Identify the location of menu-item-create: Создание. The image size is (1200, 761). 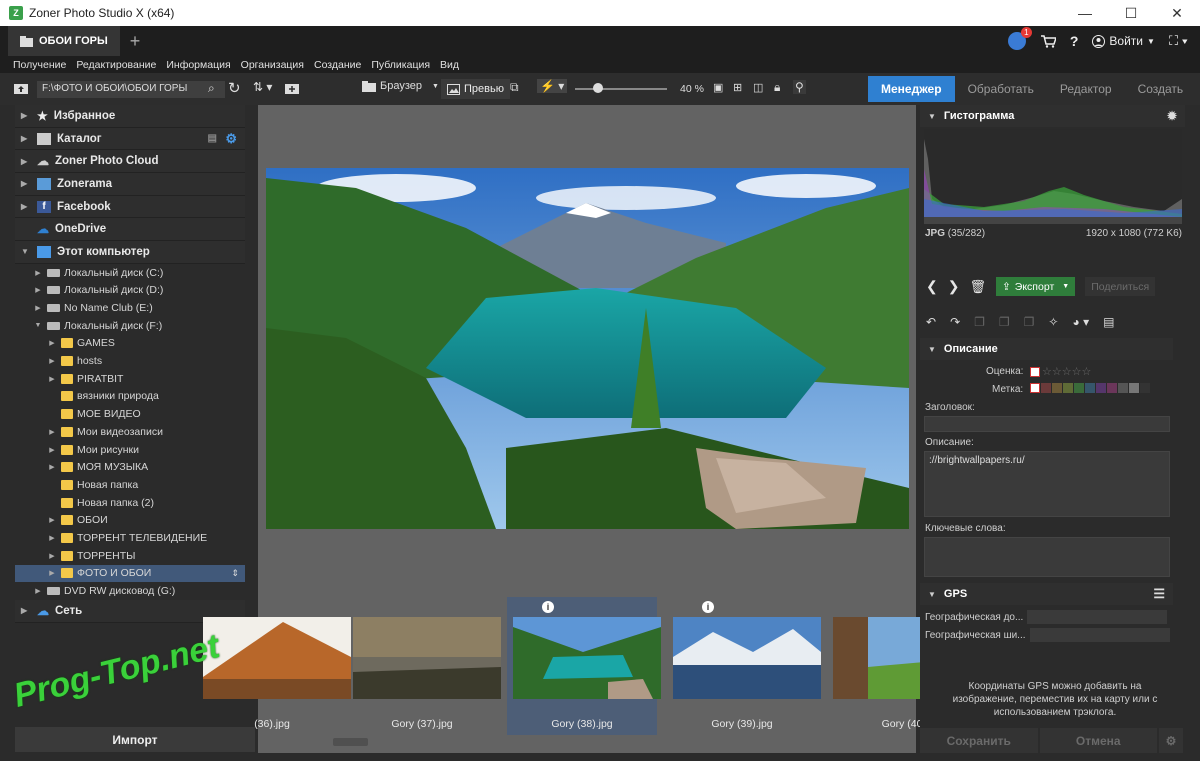
(337, 65).